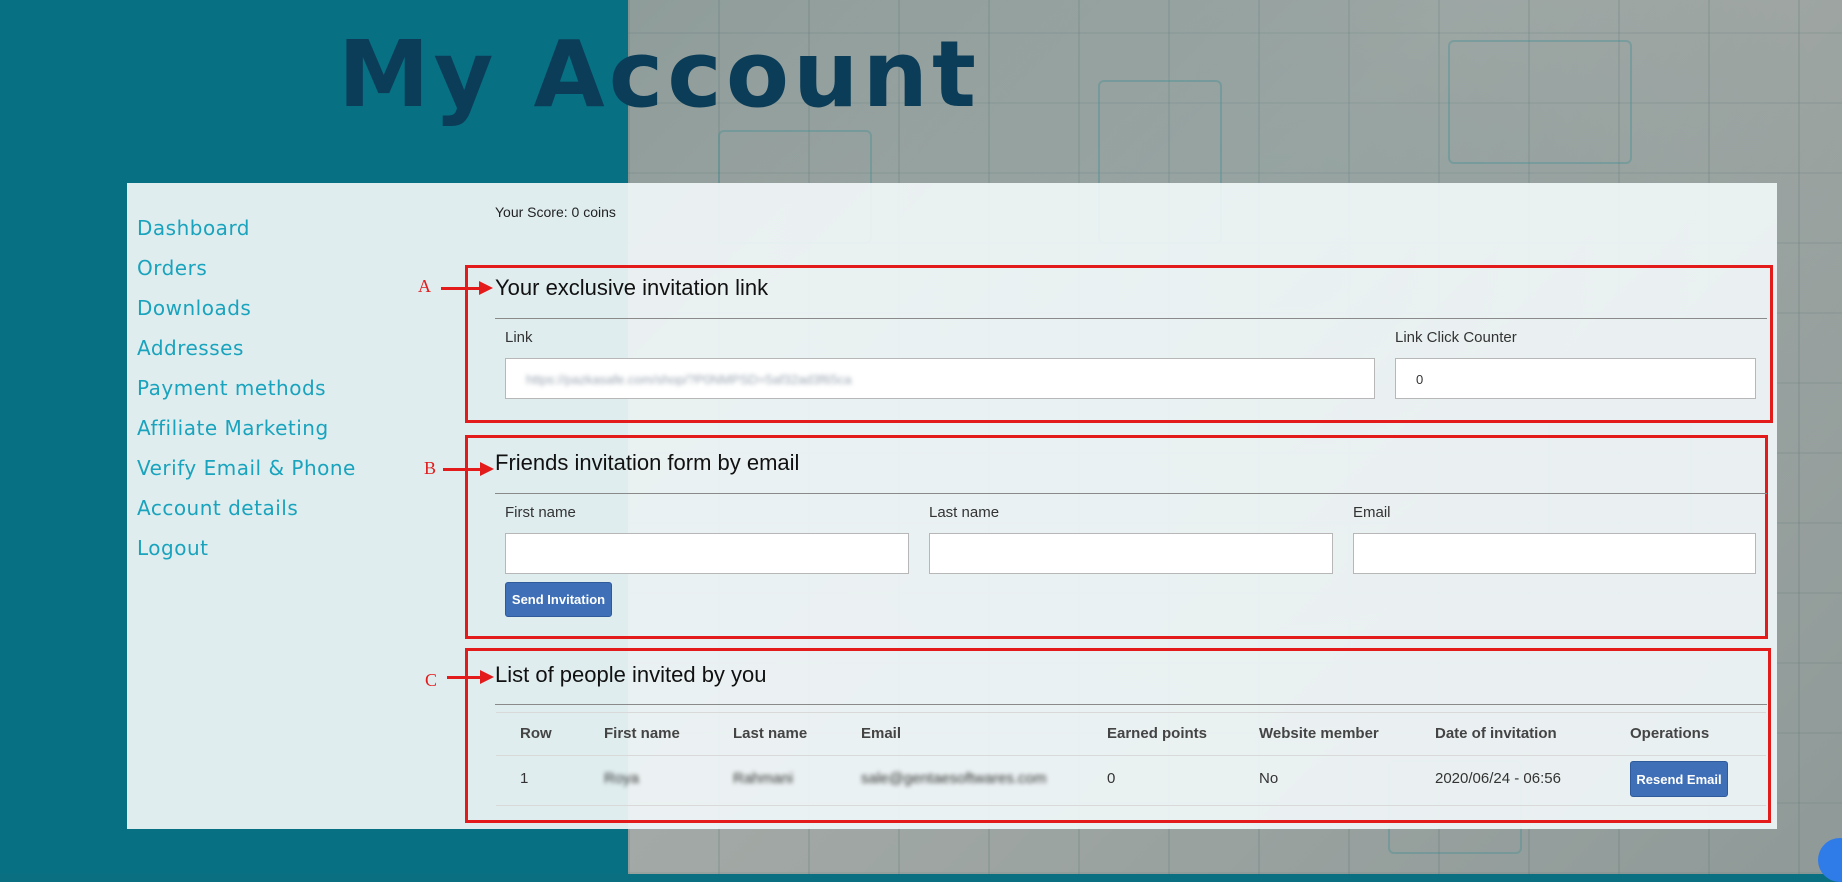 The width and height of the screenshot is (1842, 882). I want to click on last-name-input, so click(1131, 553).